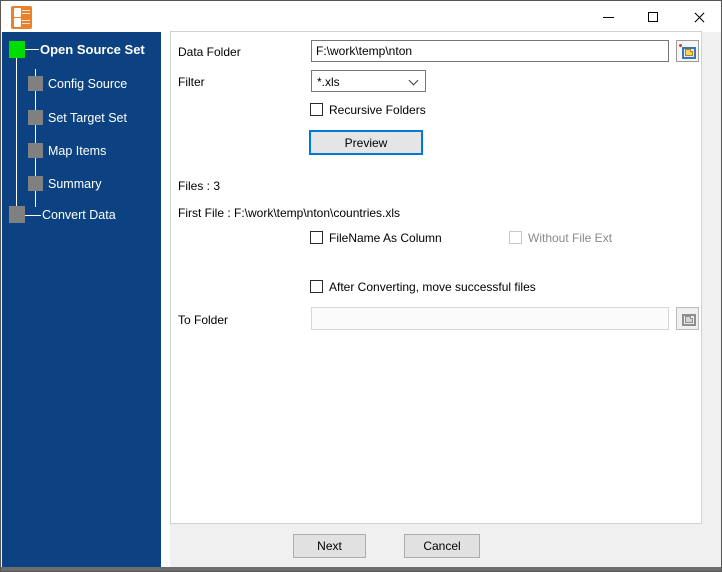  What do you see at coordinates (33, 215) in the screenshot?
I see `tree-line-convert` at bounding box center [33, 215].